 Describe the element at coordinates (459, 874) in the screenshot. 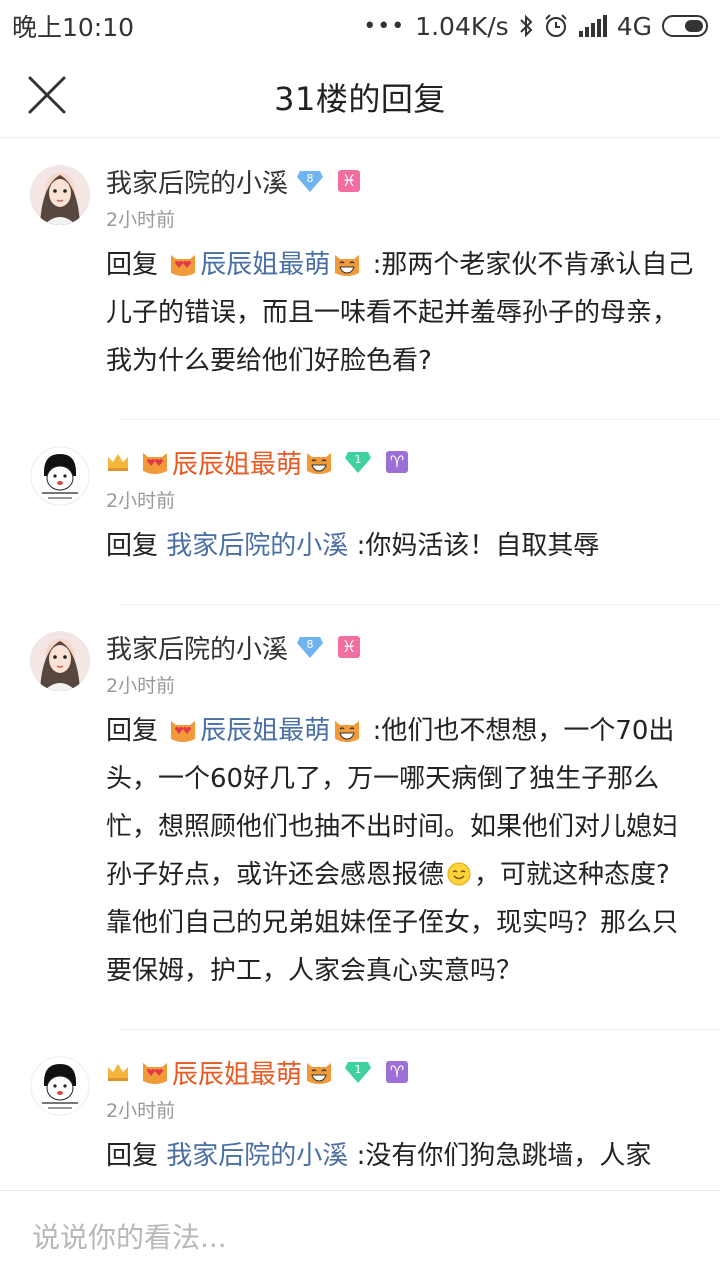

I see `smile-icon` at that location.